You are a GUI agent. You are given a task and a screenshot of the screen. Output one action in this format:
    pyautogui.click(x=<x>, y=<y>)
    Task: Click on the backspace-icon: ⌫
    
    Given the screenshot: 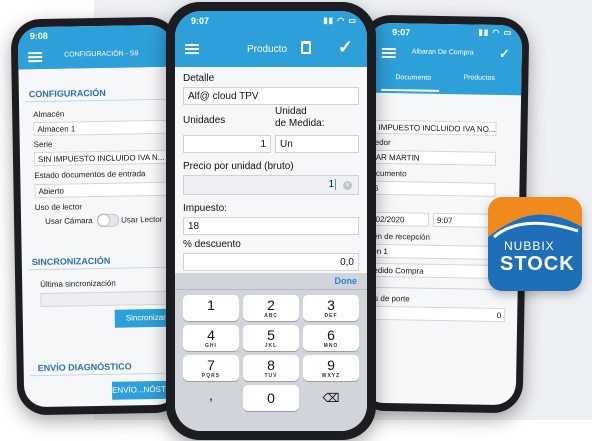 What is the action you would take?
    pyautogui.click(x=331, y=398)
    